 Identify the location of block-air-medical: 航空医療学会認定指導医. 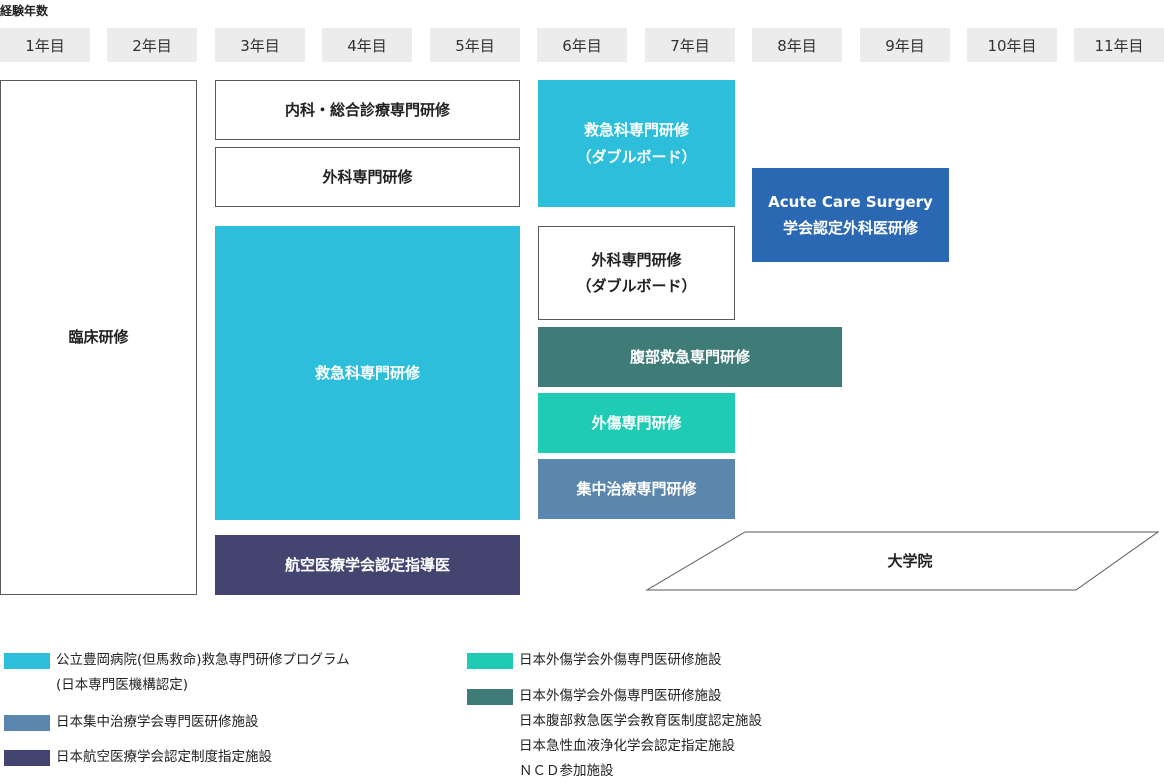
(367, 565).